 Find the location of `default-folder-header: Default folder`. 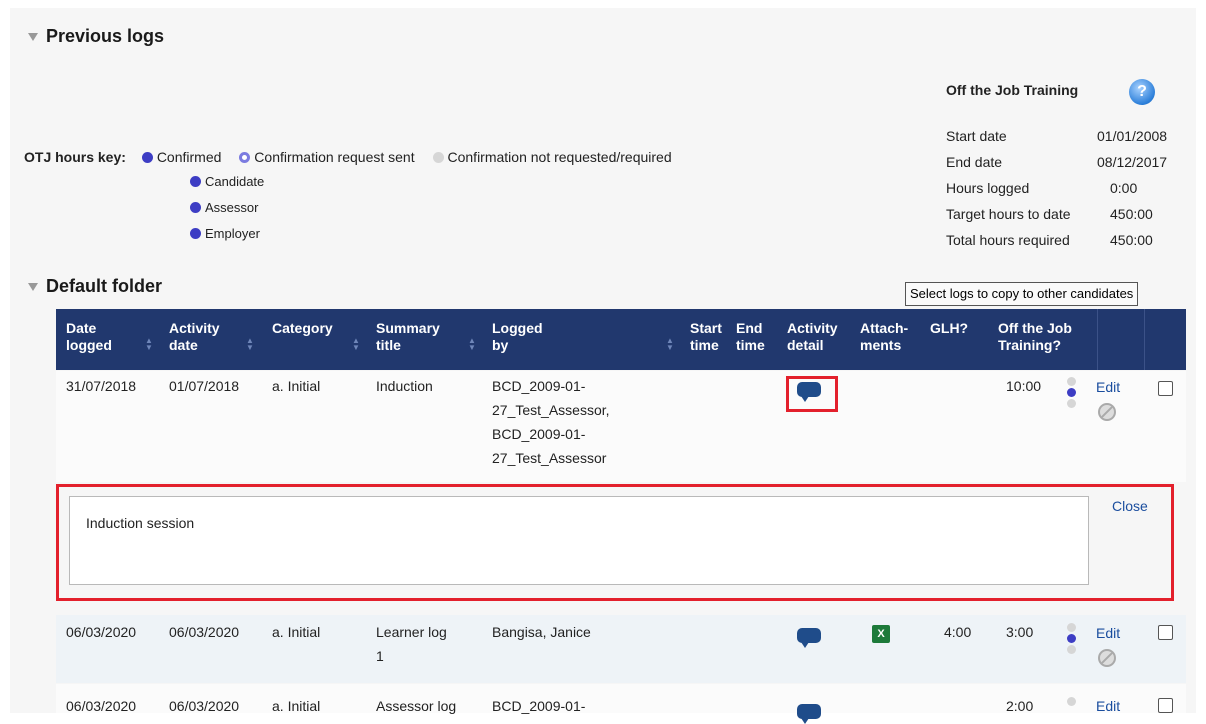

default-folder-header: Default folder is located at coordinates (95, 286).